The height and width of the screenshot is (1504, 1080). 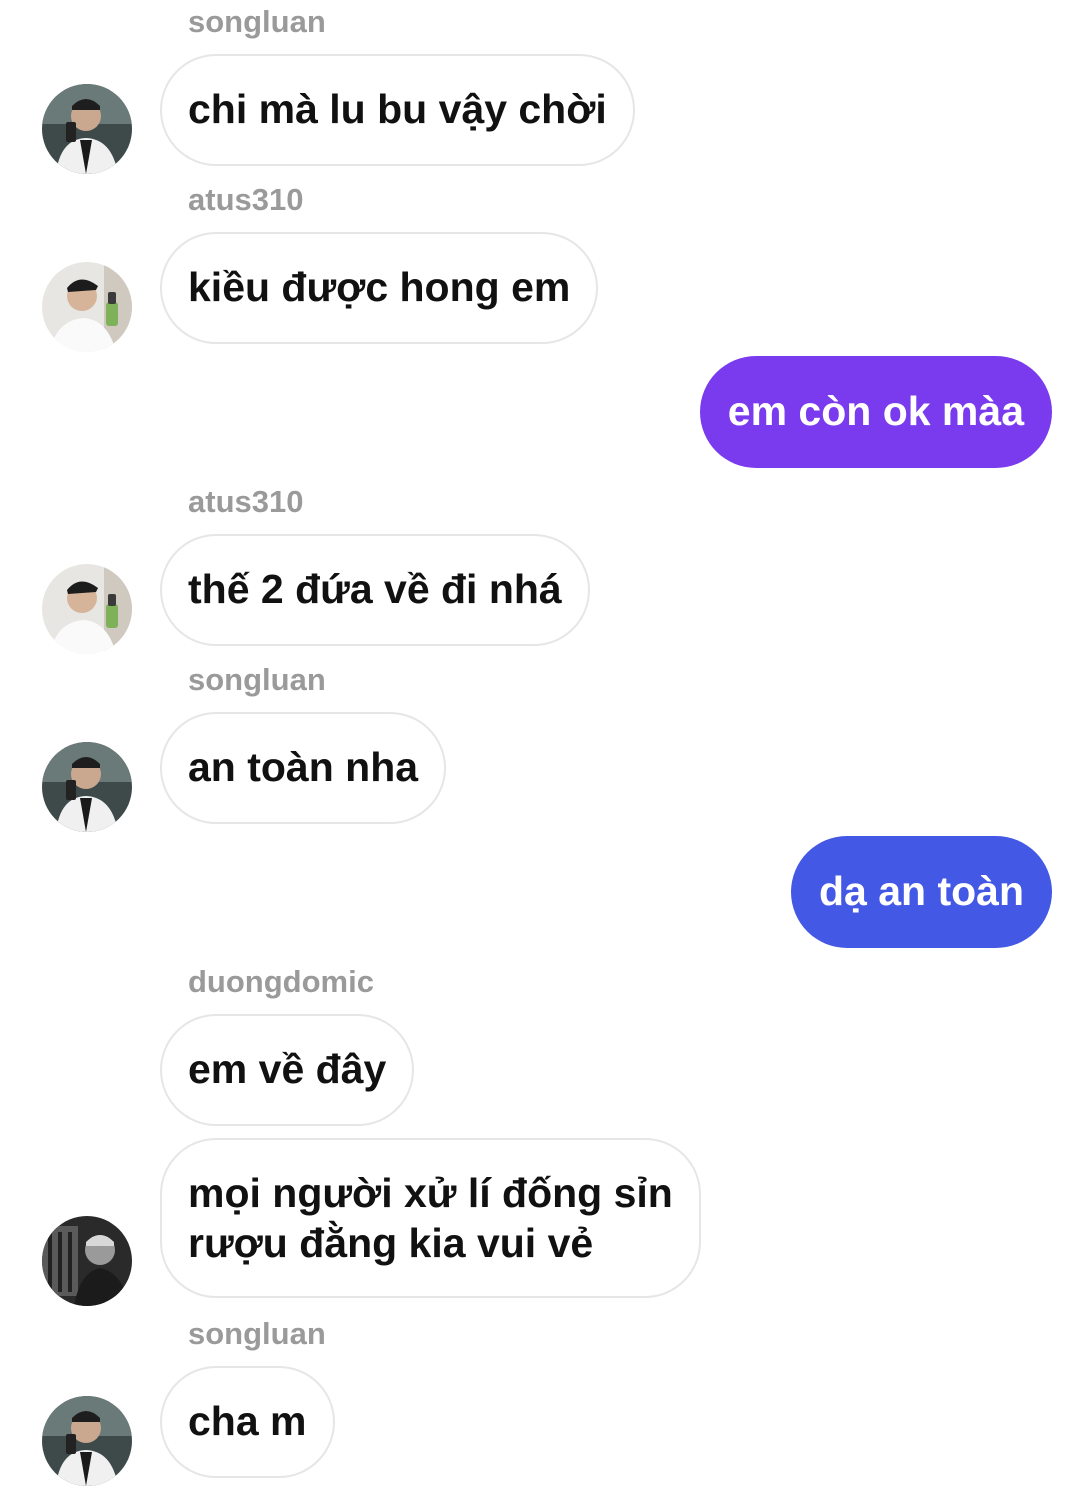 I want to click on message-text: cha m, so click(x=247, y=1421).